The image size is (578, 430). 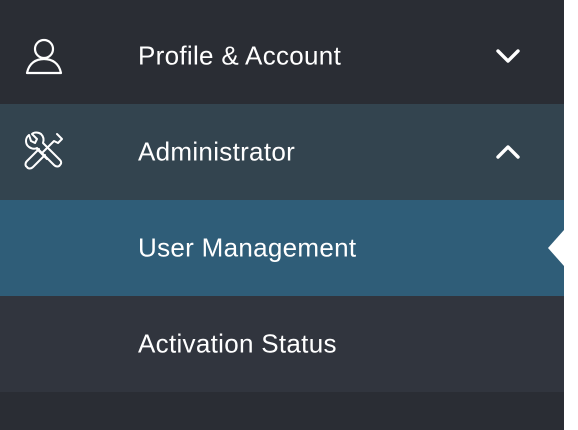 I want to click on active-item-pointer, so click(x=556, y=248).